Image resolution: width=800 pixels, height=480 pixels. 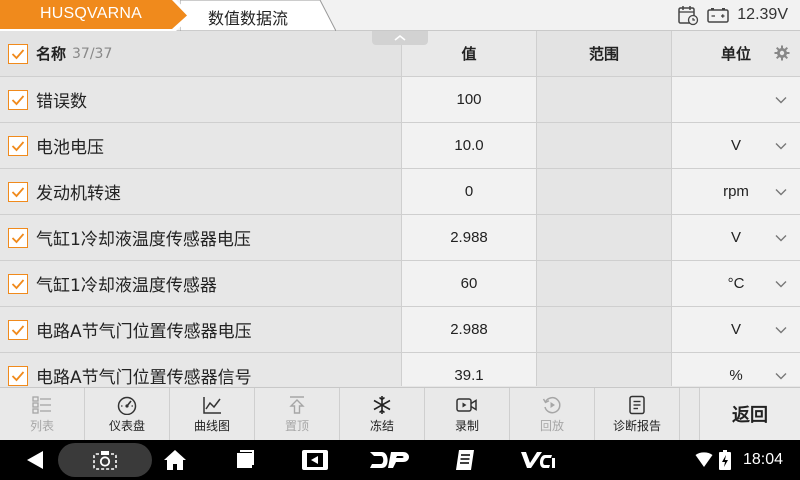 I want to click on row-name: 气缸1冷却液温度传感器, so click(x=126, y=286).